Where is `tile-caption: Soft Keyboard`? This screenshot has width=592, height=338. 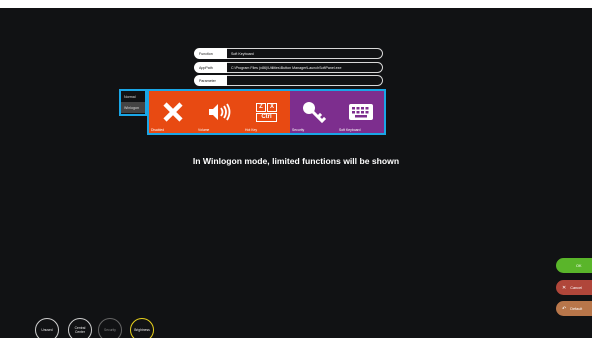 tile-caption: Soft Keyboard is located at coordinates (350, 130).